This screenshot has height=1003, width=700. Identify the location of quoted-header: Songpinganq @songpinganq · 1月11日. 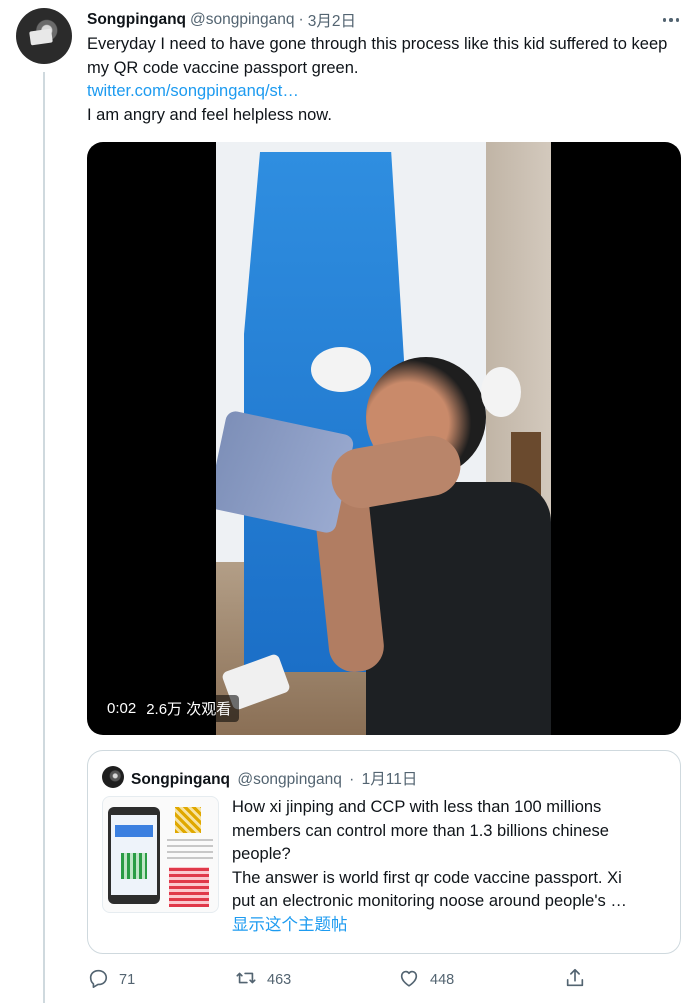
(274, 778).